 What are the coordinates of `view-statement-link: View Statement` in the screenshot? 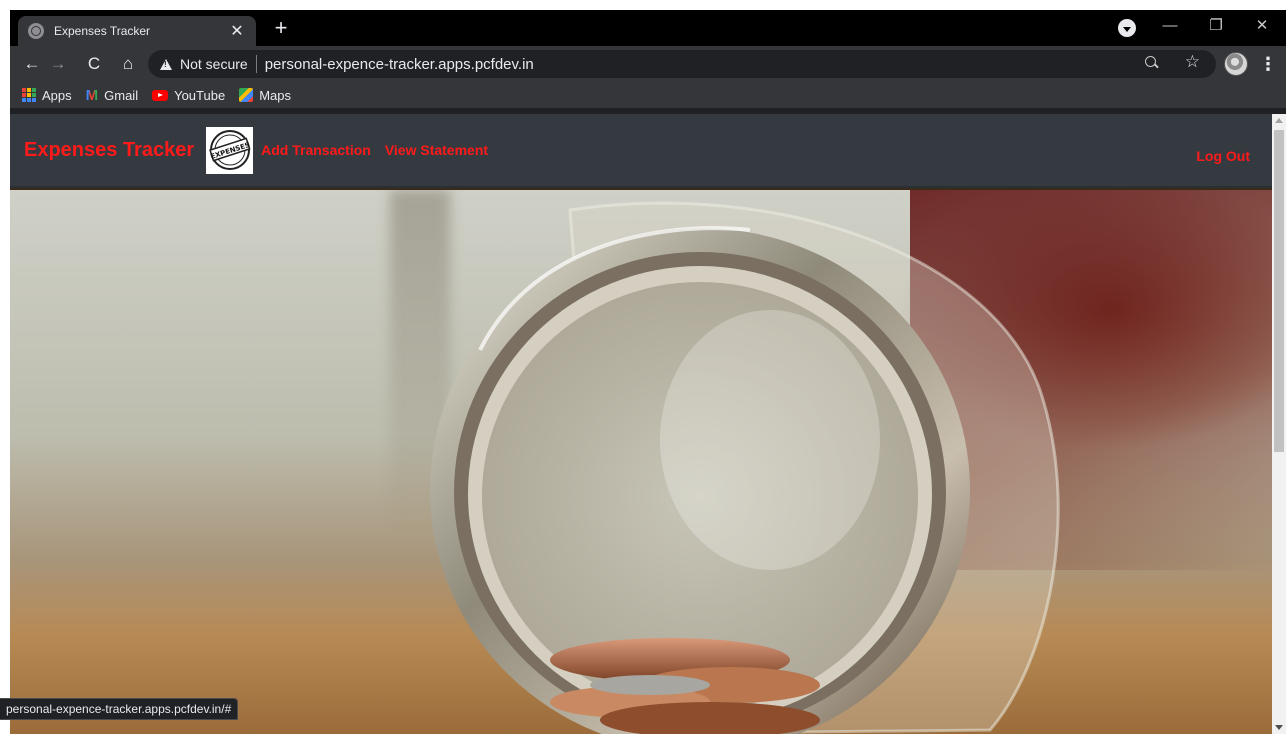 It's located at (436, 150).